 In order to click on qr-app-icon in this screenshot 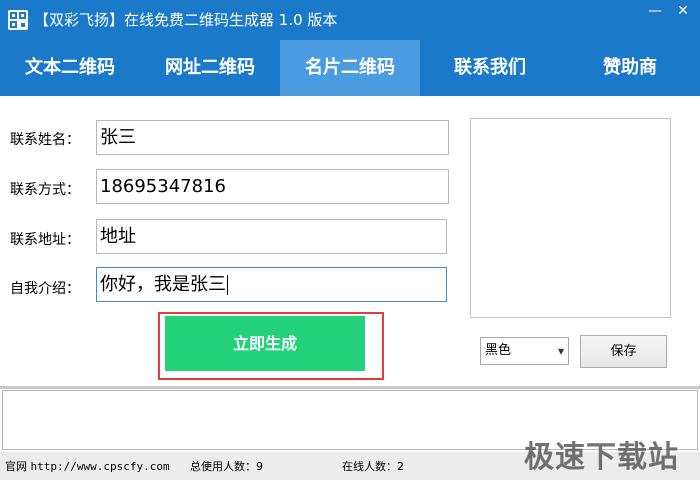, I will do `click(18, 20)`.